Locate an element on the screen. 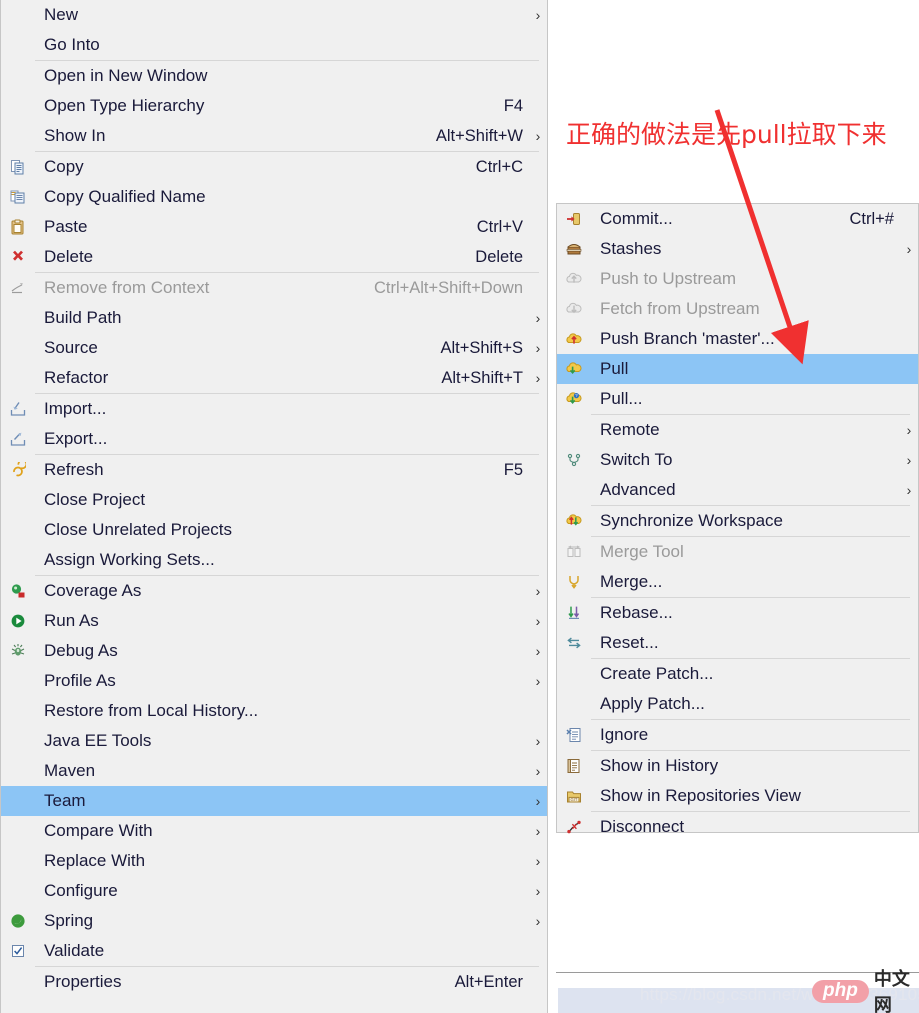 The height and width of the screenshot is (1013, 919). menu-item-coverage-as: Coverage As › is located at coordinates (274, 591).